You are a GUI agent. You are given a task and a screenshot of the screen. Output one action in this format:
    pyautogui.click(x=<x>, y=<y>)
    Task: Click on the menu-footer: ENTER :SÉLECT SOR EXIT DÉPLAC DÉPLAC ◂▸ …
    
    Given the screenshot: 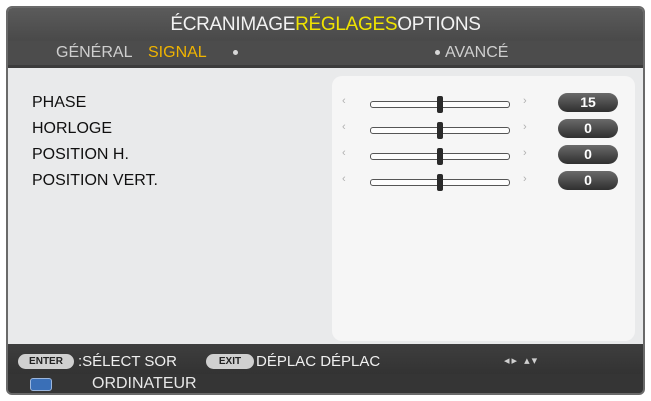 What is the action you would take?
    pyautogui.click(x=325, y=368)
    